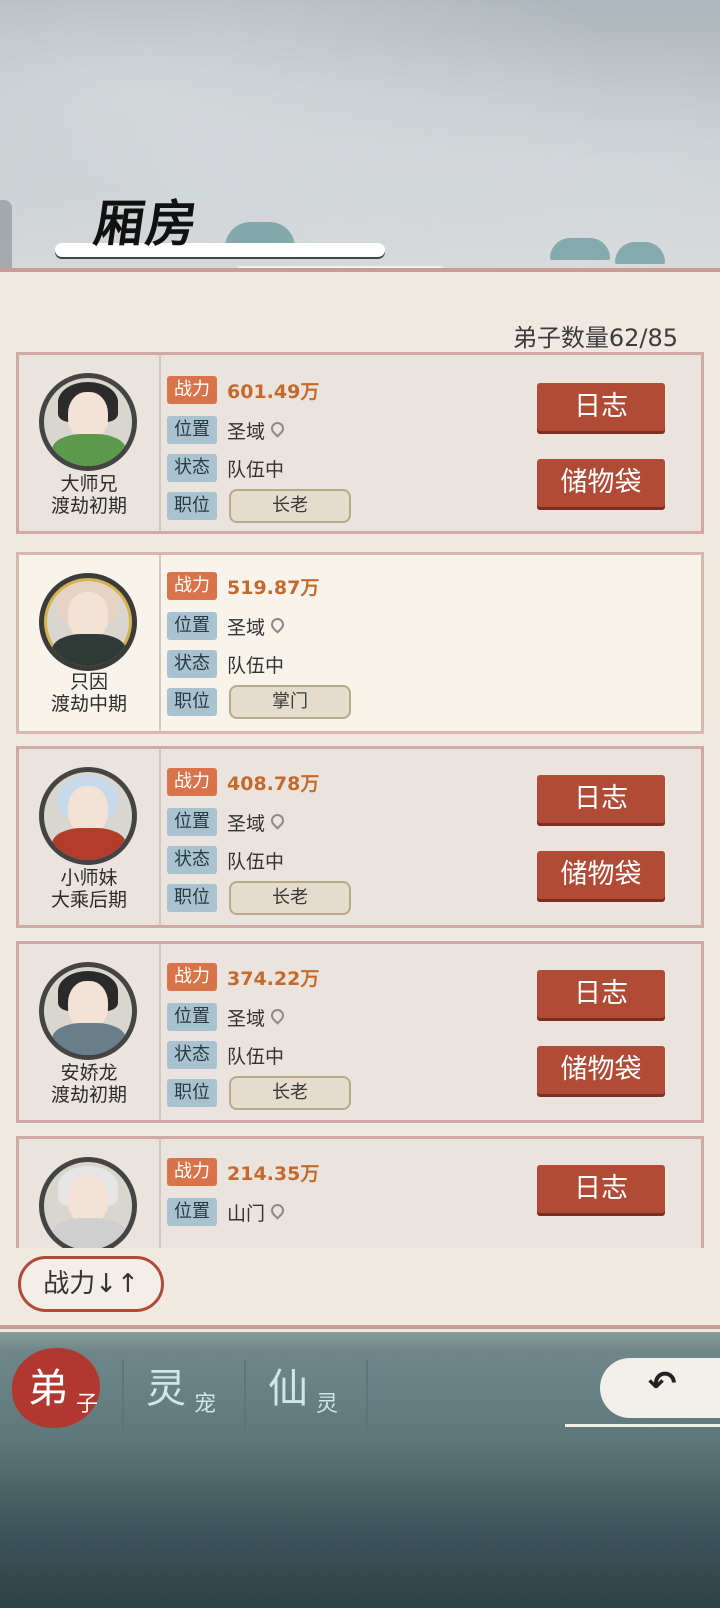 This screenshot has height=1608, width=720. I want to click on power-value: 374.22万, so click(273, 978).